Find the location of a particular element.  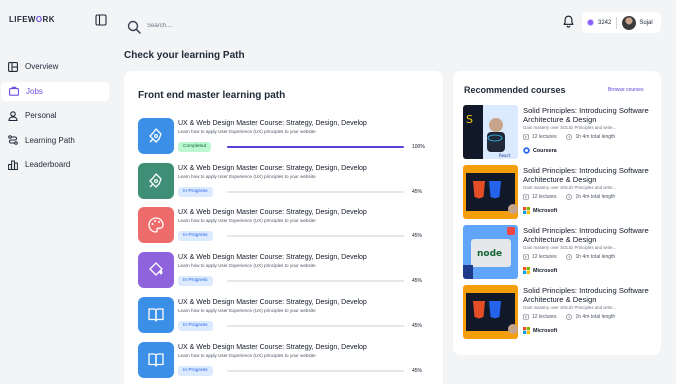

divider is located at coordinates (617, 22).